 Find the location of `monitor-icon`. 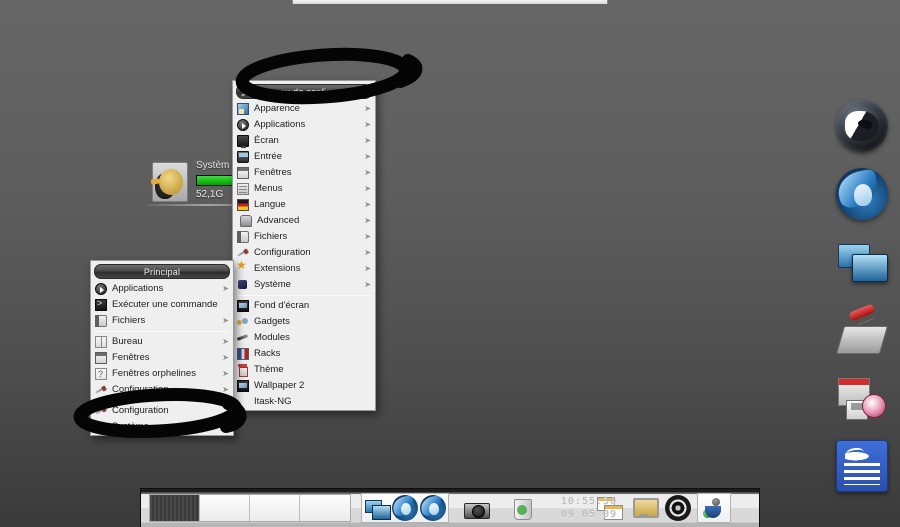

monitor-icon is located at coordinates (645, 508).